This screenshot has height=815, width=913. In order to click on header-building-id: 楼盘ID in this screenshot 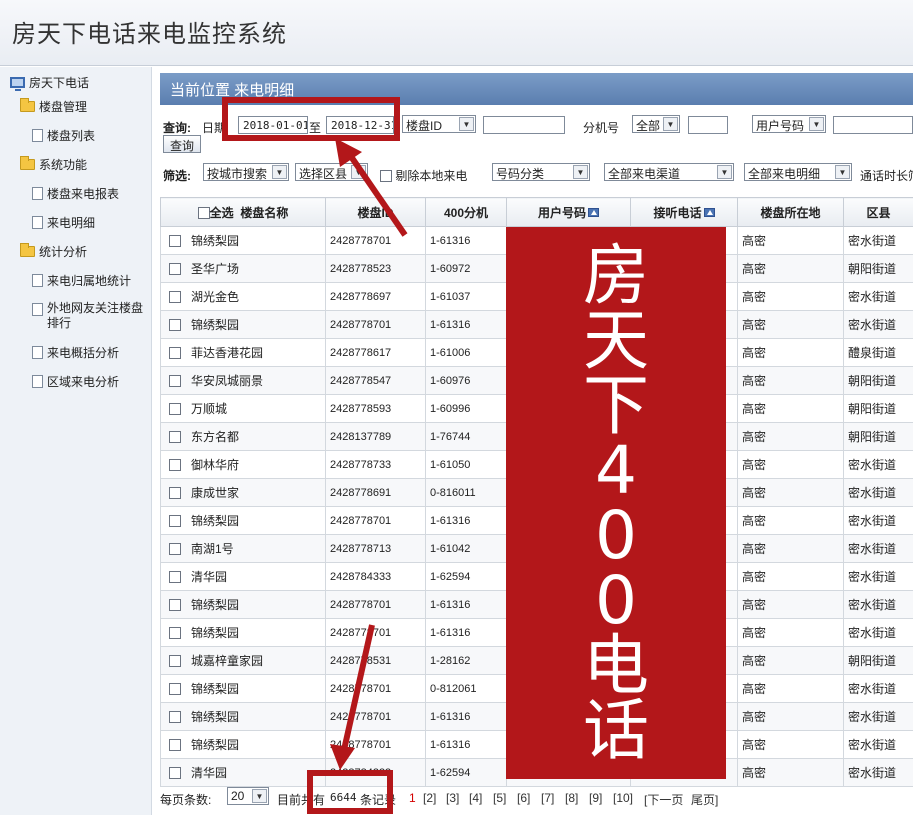, I will do `click(375, 212)`.